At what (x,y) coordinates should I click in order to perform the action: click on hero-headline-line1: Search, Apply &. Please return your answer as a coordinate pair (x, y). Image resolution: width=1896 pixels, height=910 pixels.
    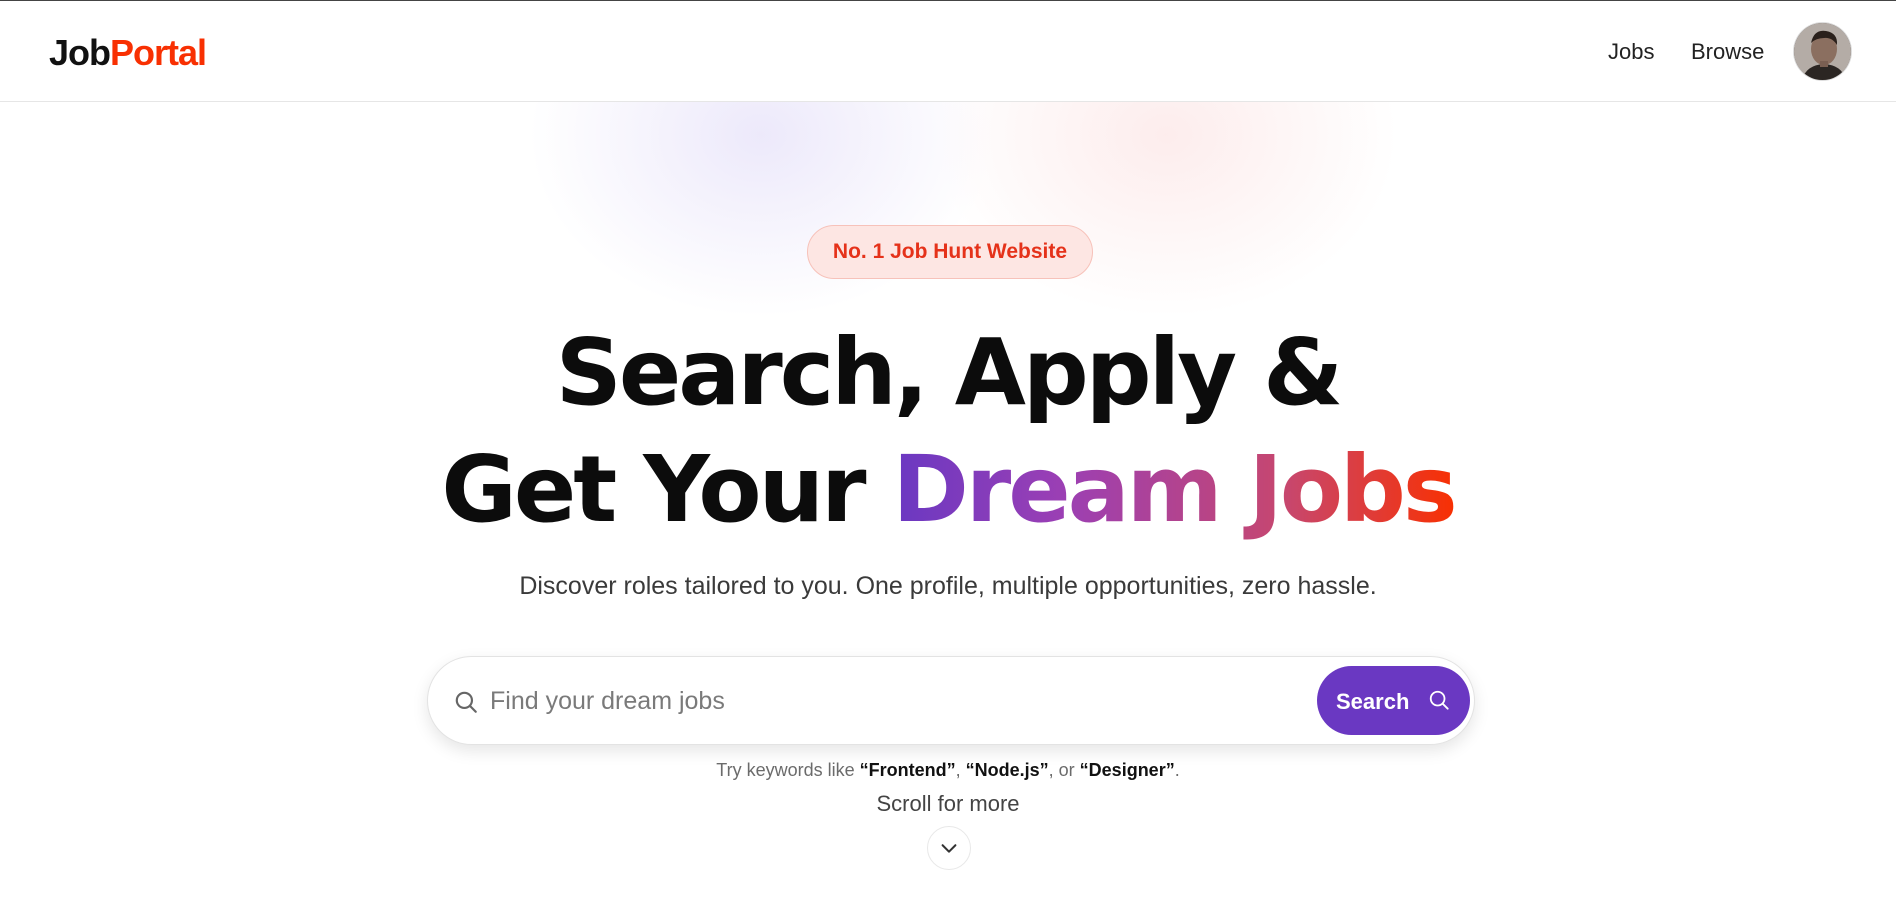
    Looking at the image, I should click on (949, 372).